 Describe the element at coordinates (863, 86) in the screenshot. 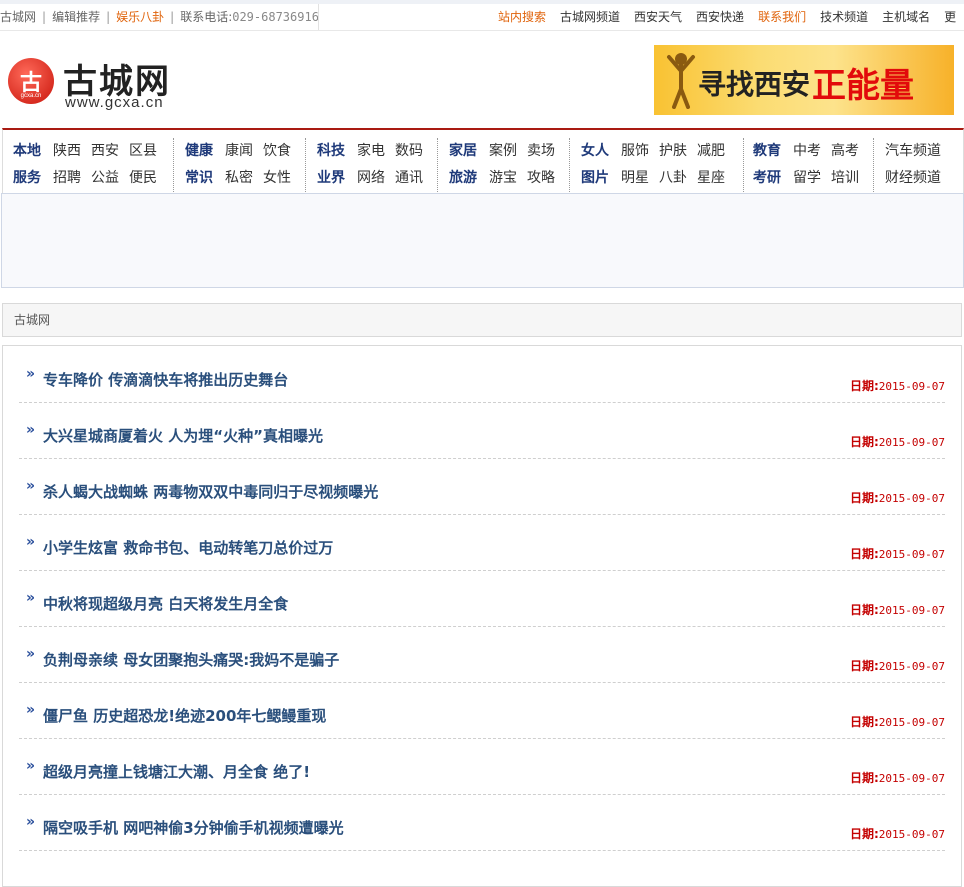

I see `banner-highlight: 正能量` at that location.